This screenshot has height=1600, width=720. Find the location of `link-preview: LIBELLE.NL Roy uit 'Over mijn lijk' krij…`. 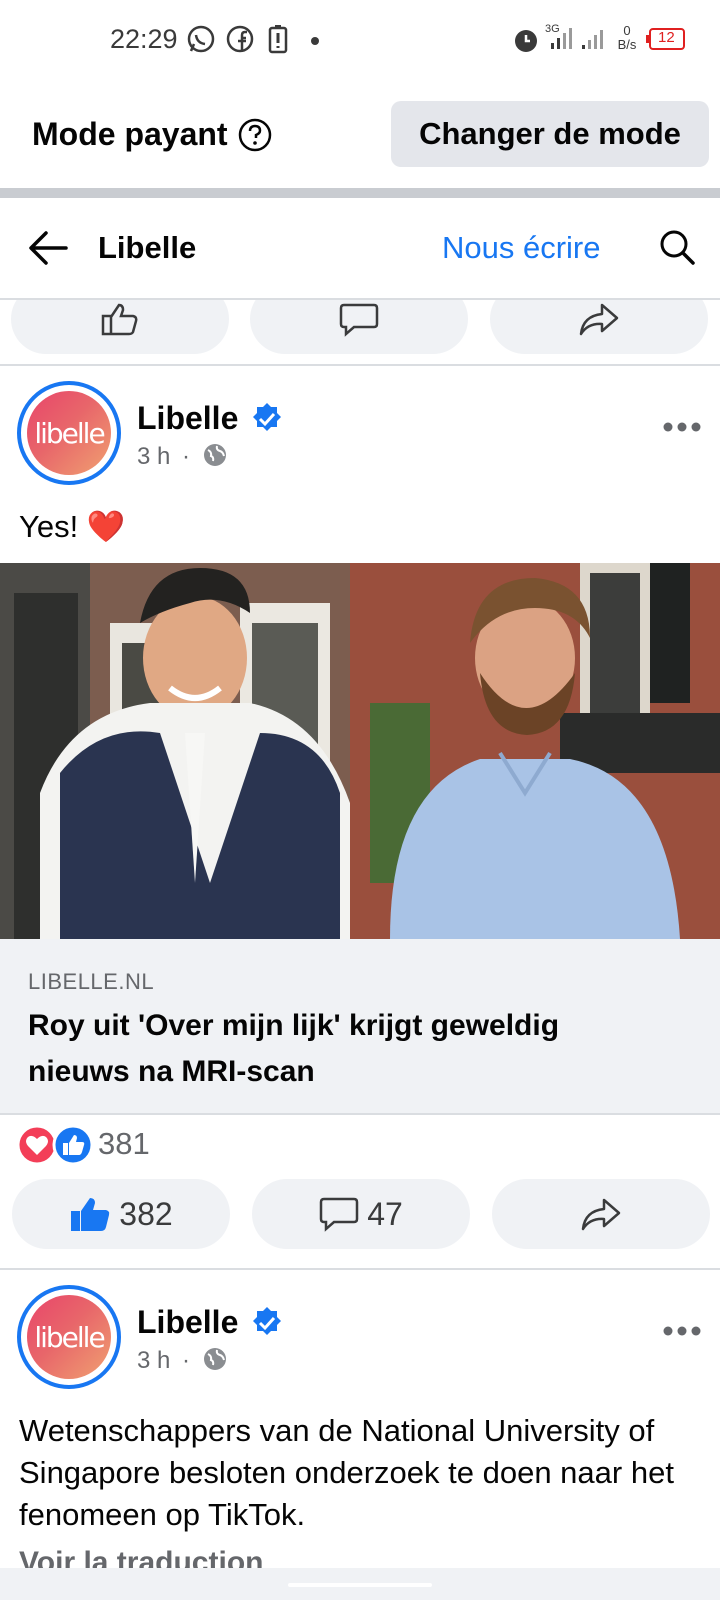

link-preview: LIBELLE.NL Roy uit 'Over mijn lijk' krij… is located at coordinates (360, 1027).